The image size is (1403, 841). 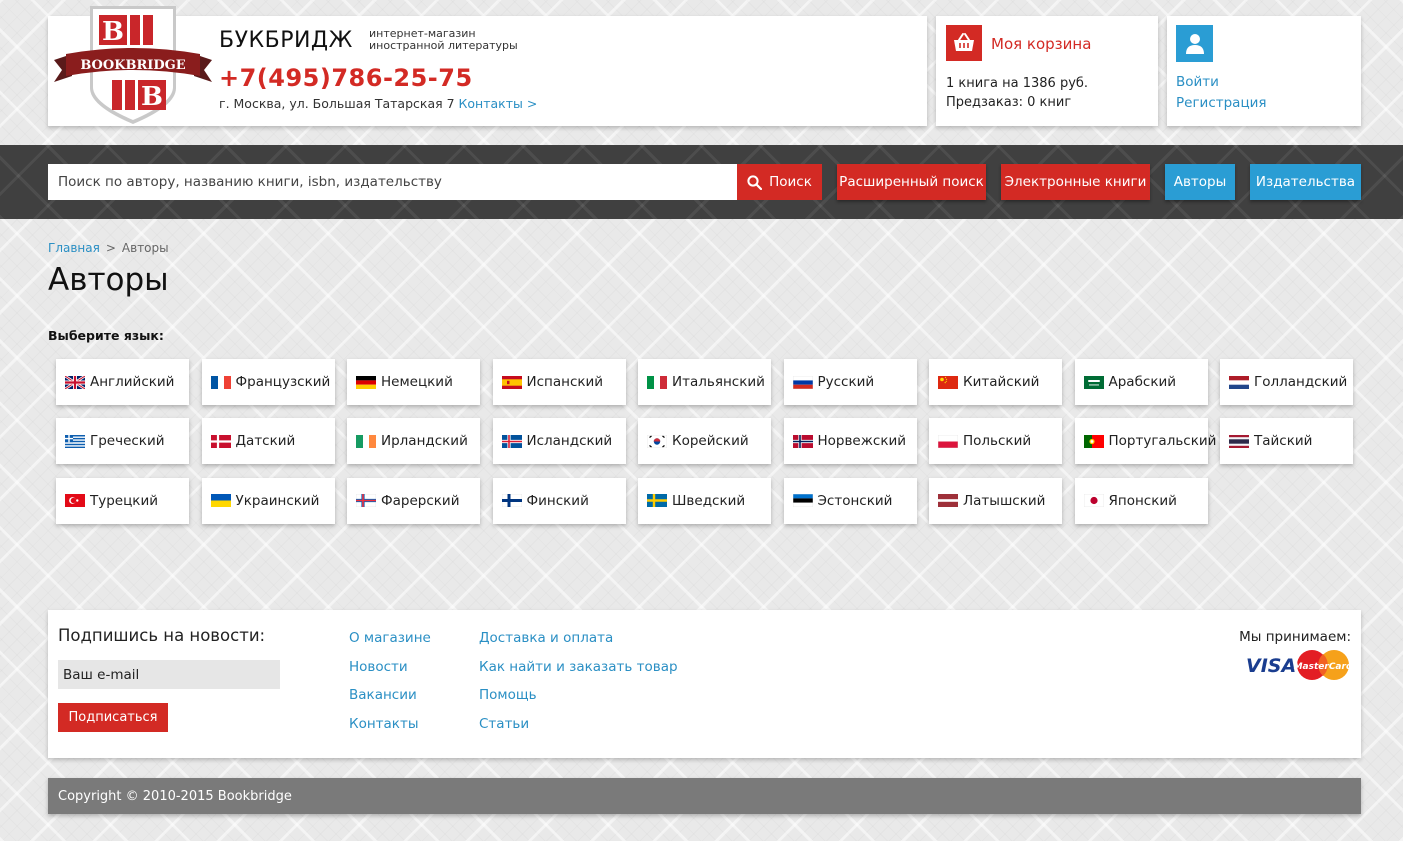 I want to click on flag-cn-icon, so click(x=948, y=382).